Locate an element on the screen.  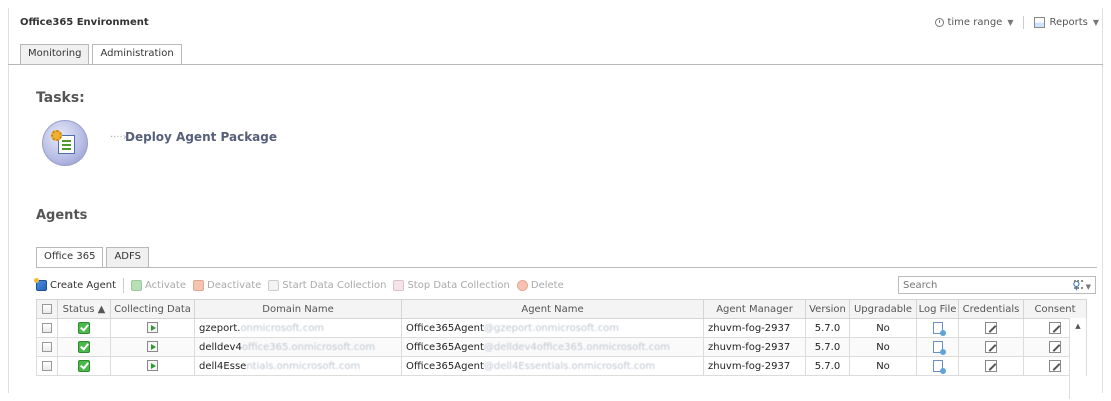
main-tabs: Monitoring Administration is located at coordinates (102, 54).